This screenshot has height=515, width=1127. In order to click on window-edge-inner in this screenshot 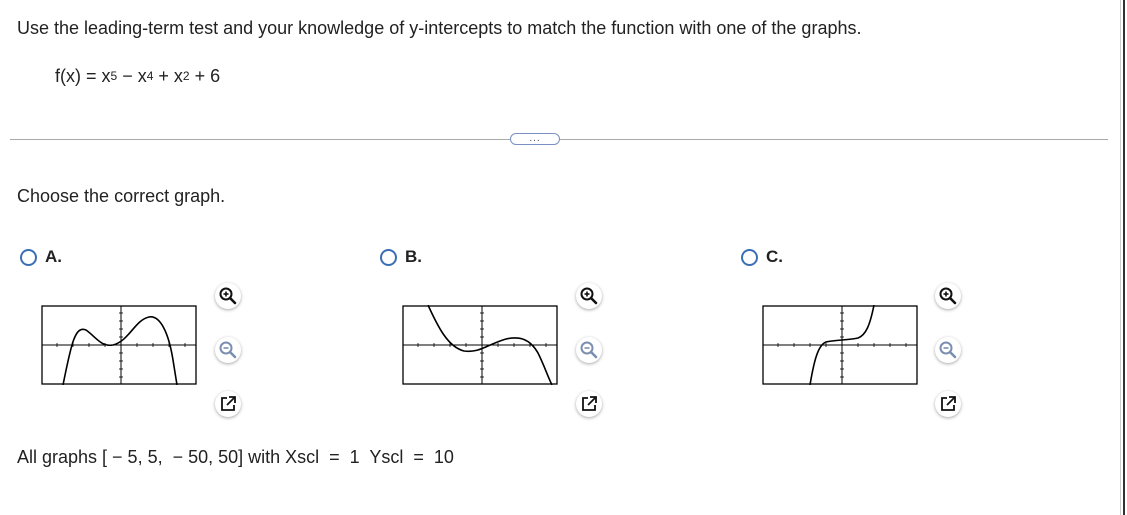, I will do `click(1120, 257)`.